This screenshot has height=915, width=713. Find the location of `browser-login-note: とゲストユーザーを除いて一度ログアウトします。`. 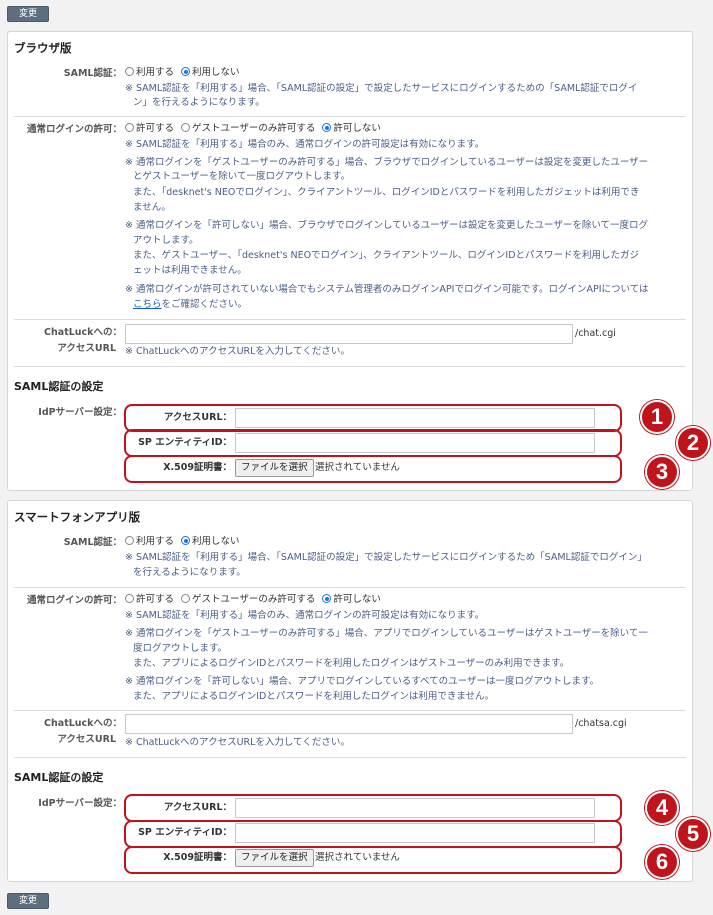

browser-login-note: とゲストユーザーを除いて一度ログアウトします。 is located at coordinates (242, 176).